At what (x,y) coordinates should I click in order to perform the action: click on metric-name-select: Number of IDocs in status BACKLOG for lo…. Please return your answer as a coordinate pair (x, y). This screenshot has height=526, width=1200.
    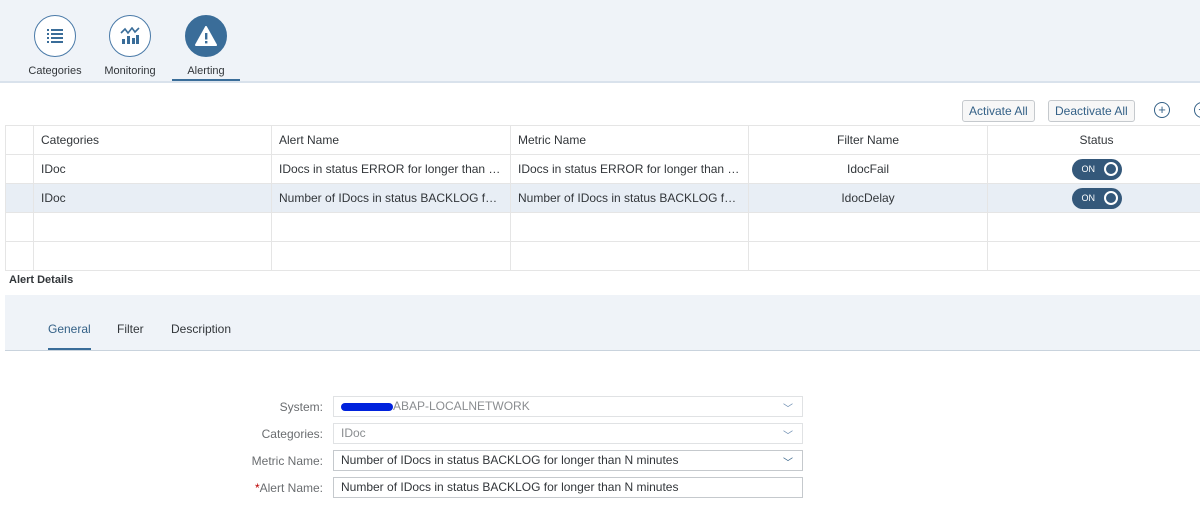
    Looking at the image, I should click on (568, 460).